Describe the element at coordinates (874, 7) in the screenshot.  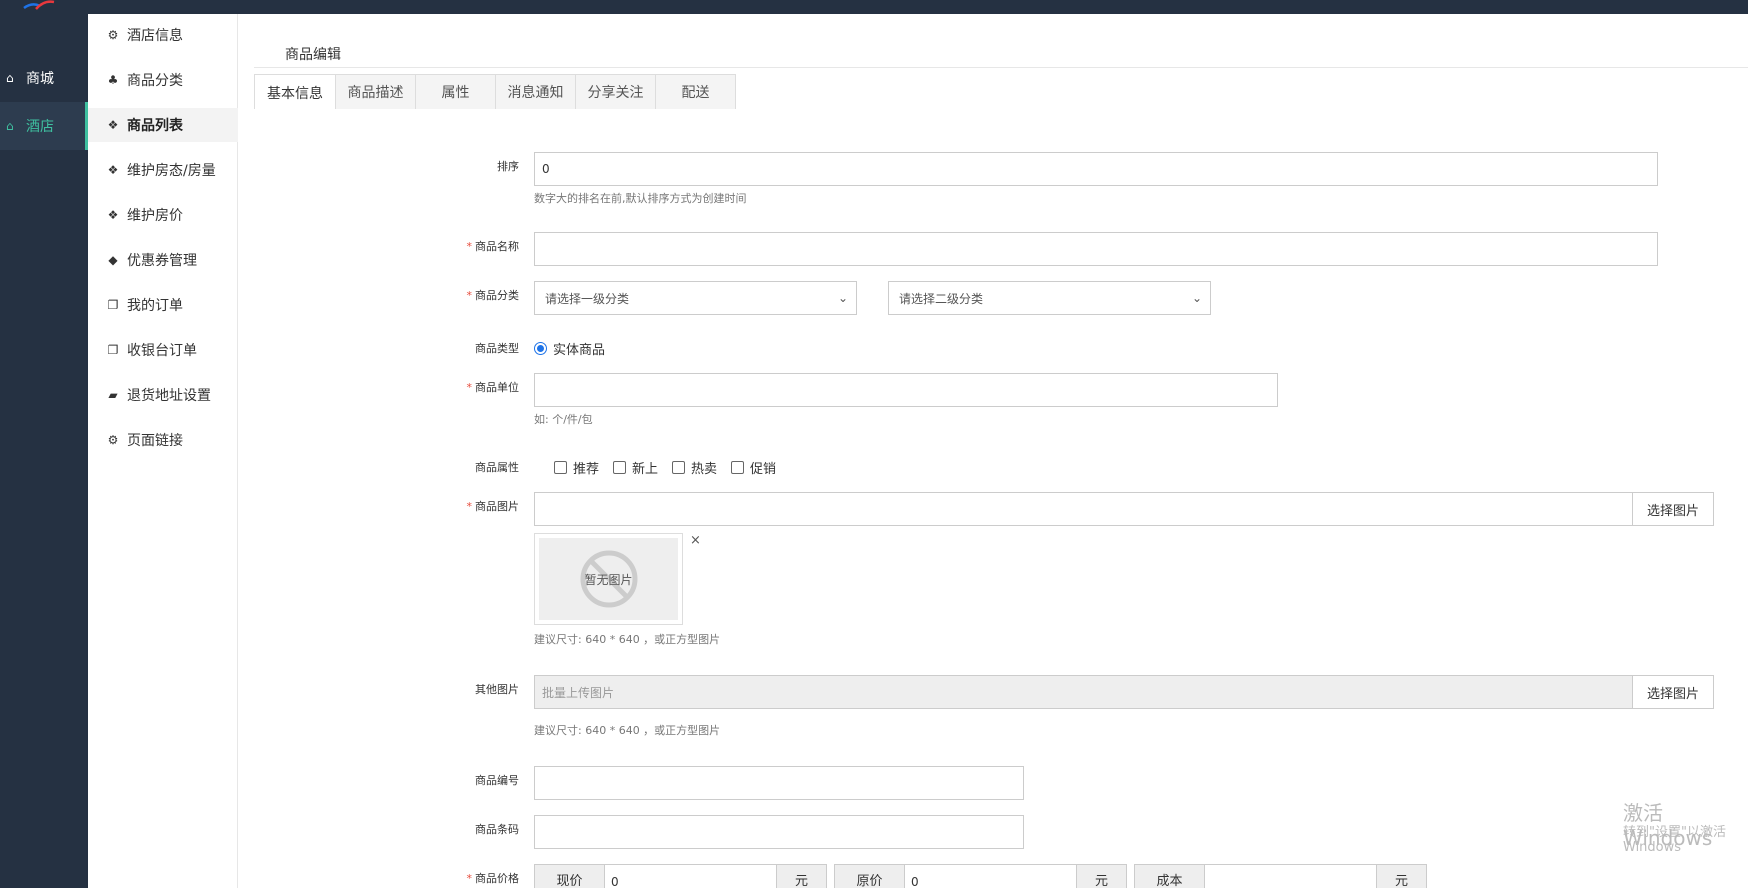
I see `top-bar` at that location.